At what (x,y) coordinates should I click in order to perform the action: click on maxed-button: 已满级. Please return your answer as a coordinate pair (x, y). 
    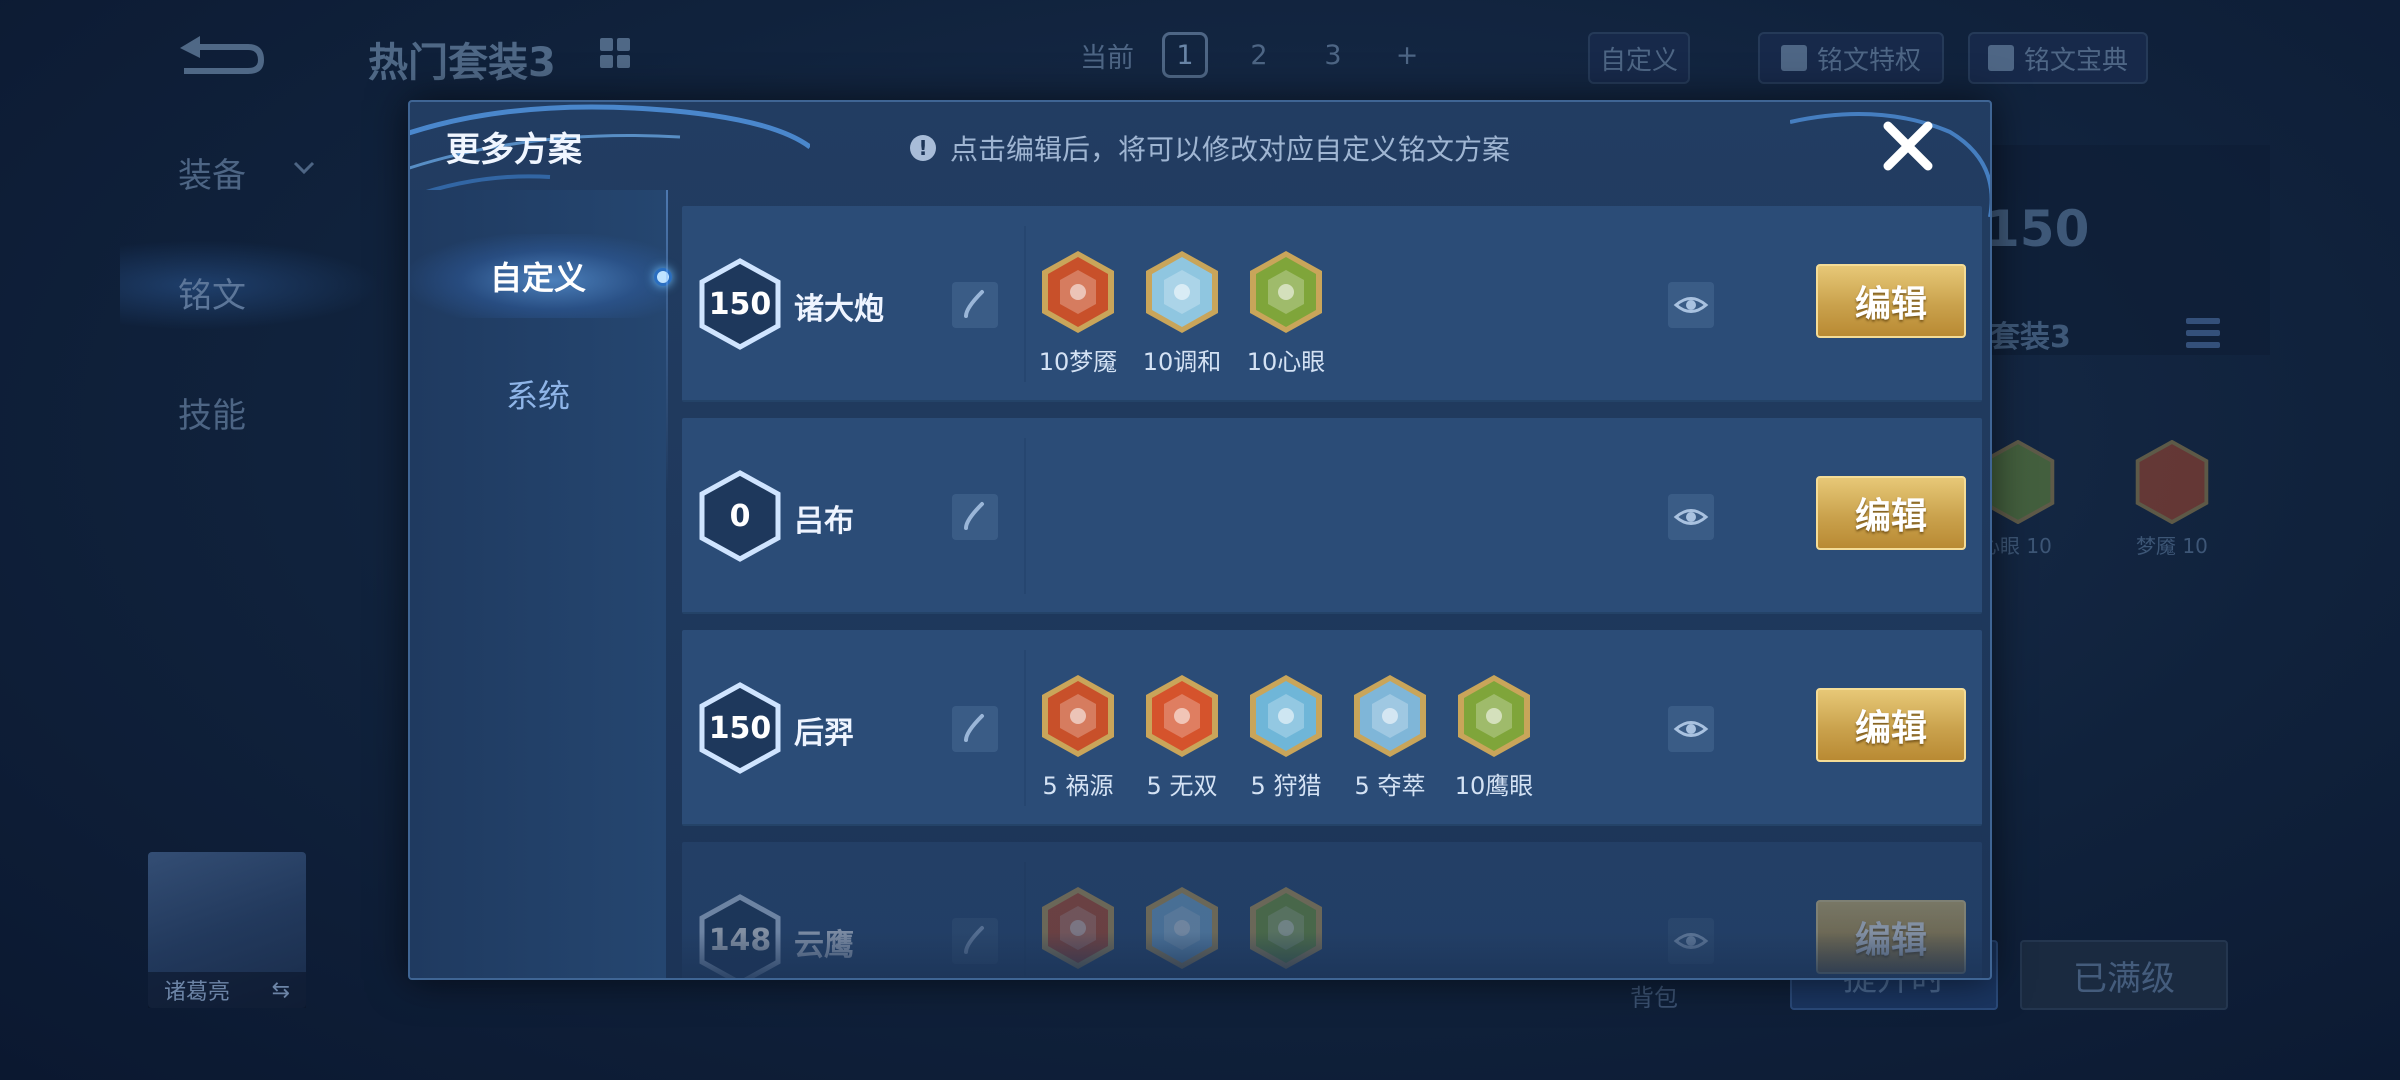
    Looking at the image, I should click on (2124, 975).